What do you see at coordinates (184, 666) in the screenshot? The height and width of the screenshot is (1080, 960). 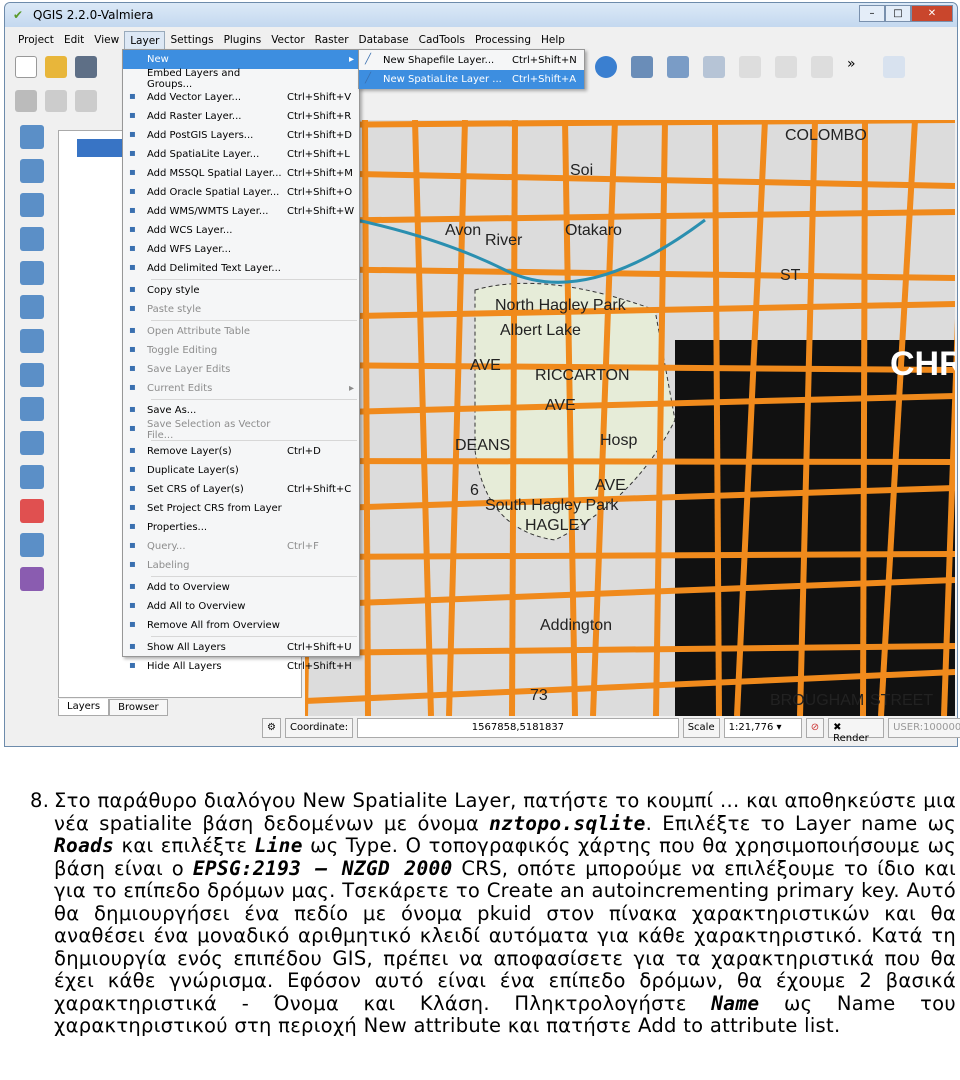 I see `menu-item-label: Hide All Layers` at bounding box center [184, 666].